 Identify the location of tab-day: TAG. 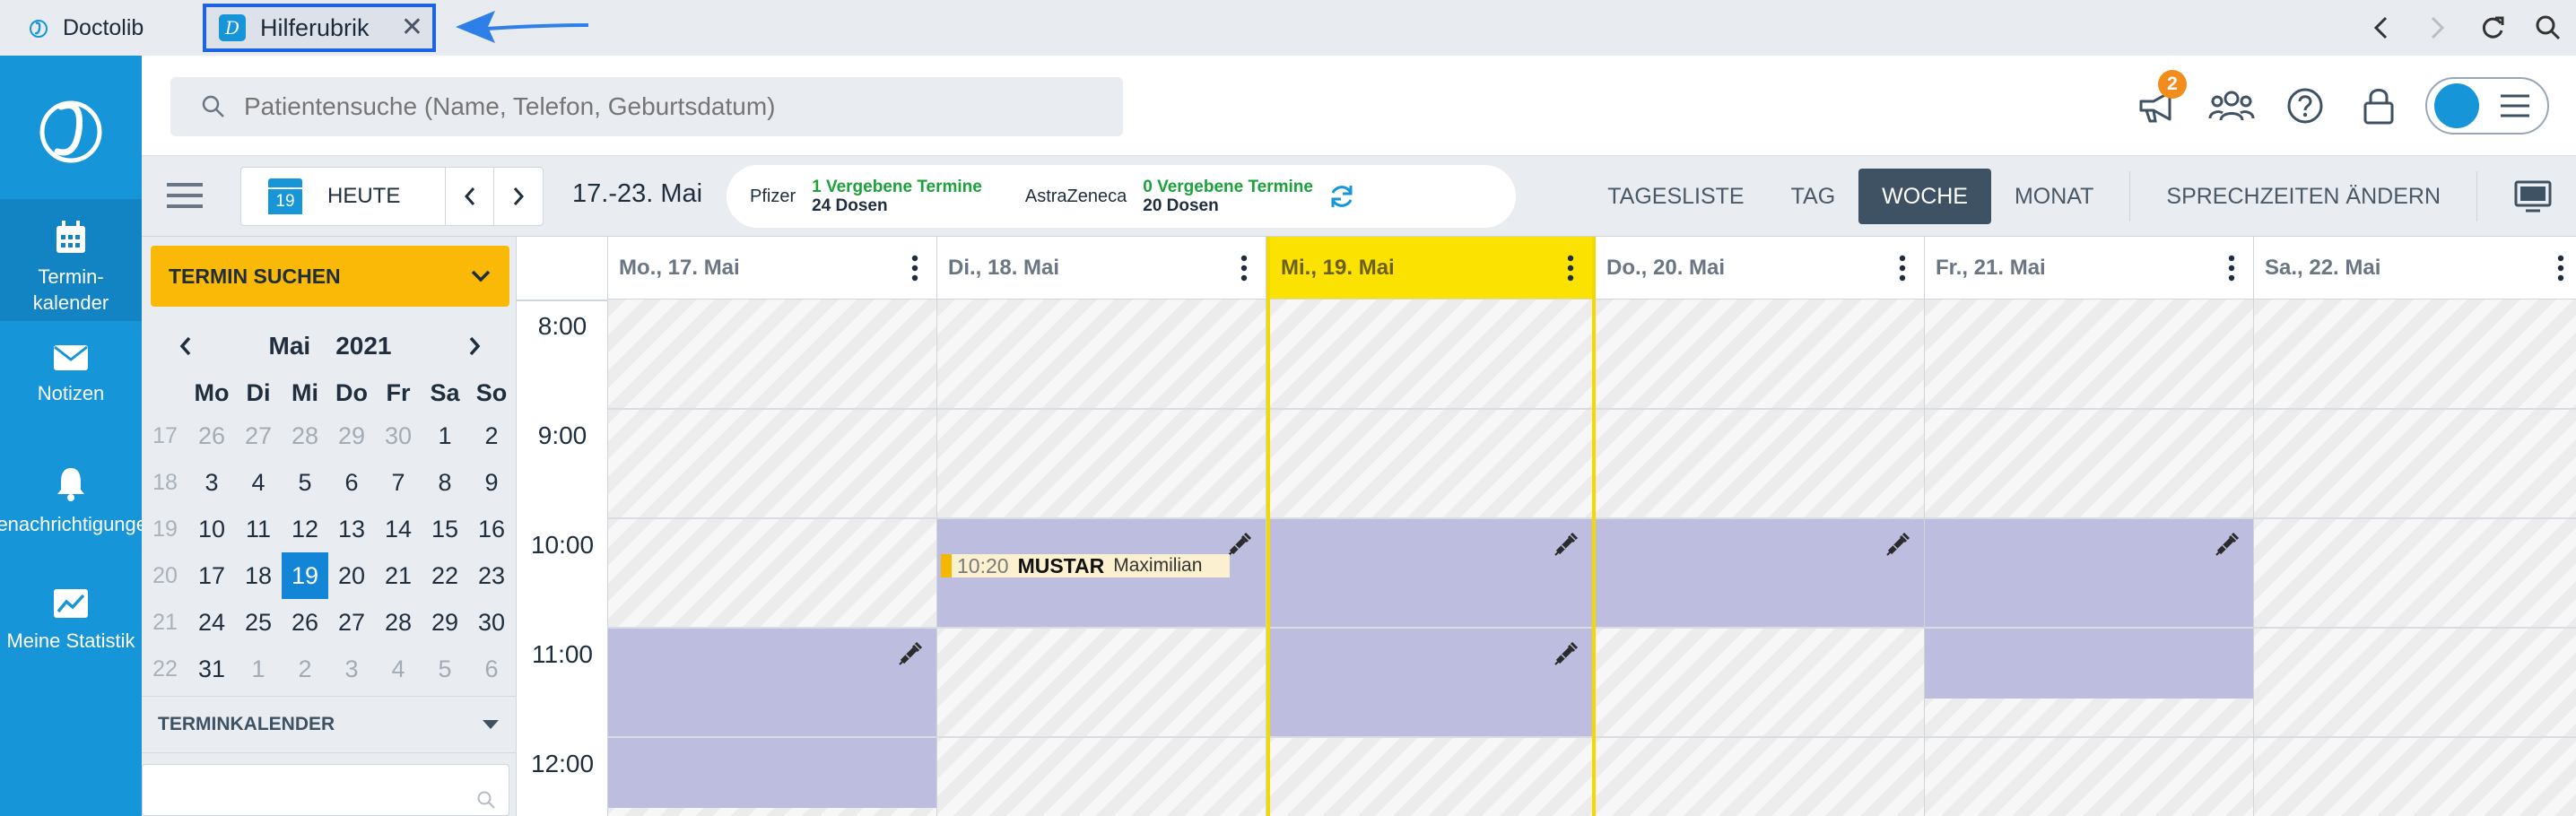
(1813, 197).